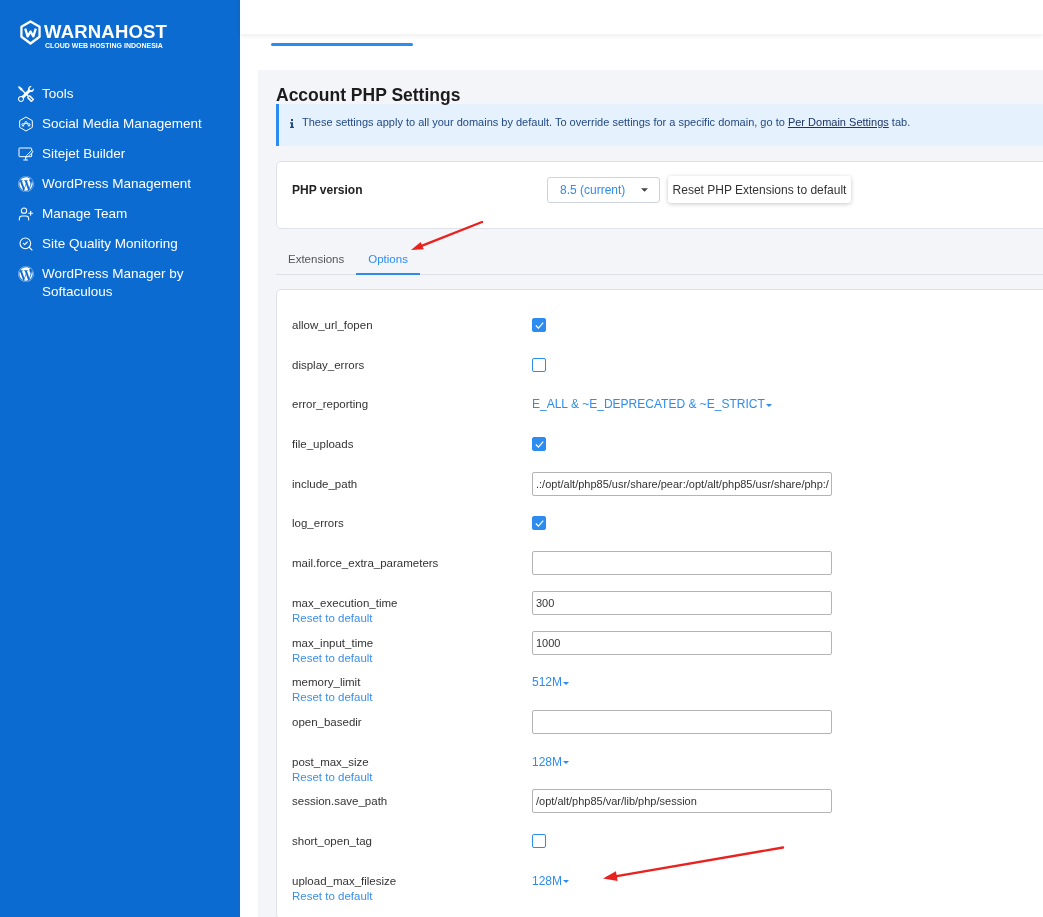 Image resolution: width=1043 pixels, height=917 pixels. What do you see at coordinates (110, 124) in the screenshot?
I see `sidebar-nav-item: Social Media Management` at bounding box center [110, 124].